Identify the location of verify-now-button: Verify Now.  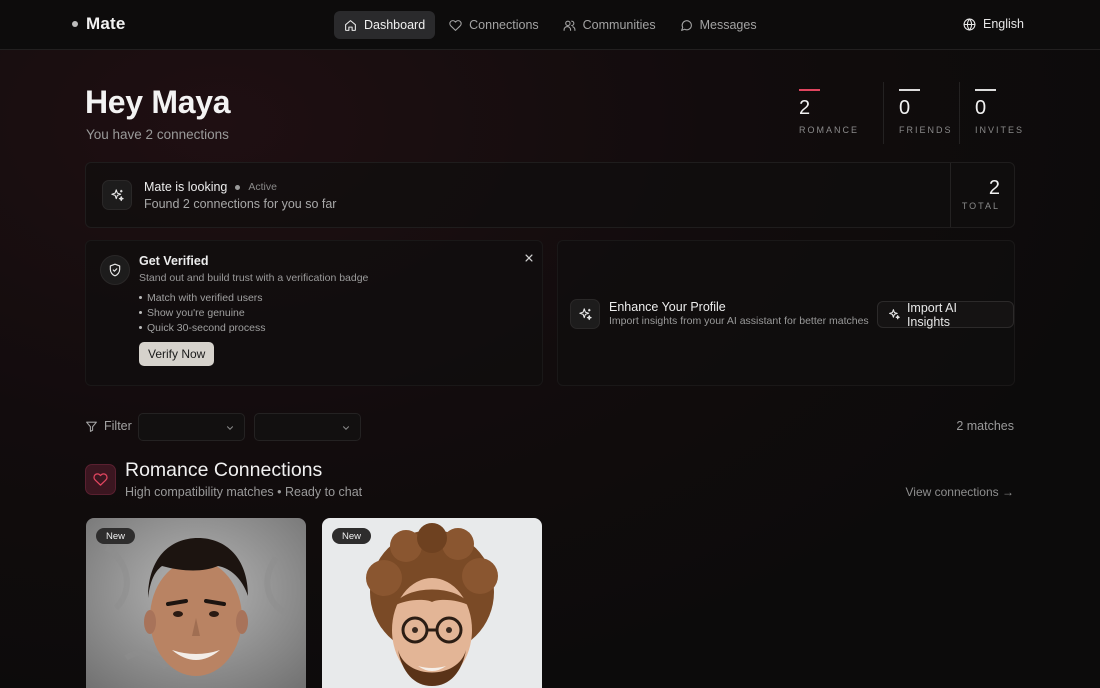
(177, 354).